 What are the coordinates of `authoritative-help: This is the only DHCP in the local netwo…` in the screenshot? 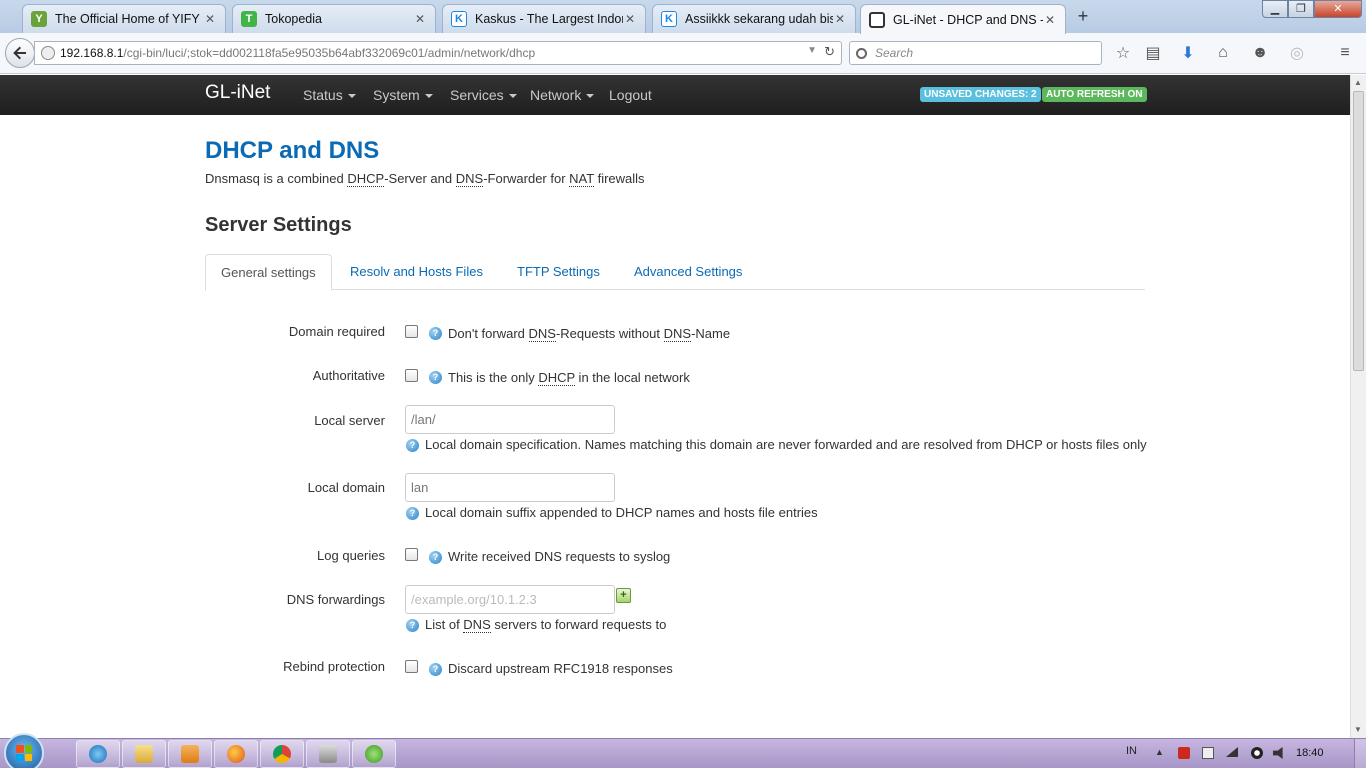 It's located at (569, 378).